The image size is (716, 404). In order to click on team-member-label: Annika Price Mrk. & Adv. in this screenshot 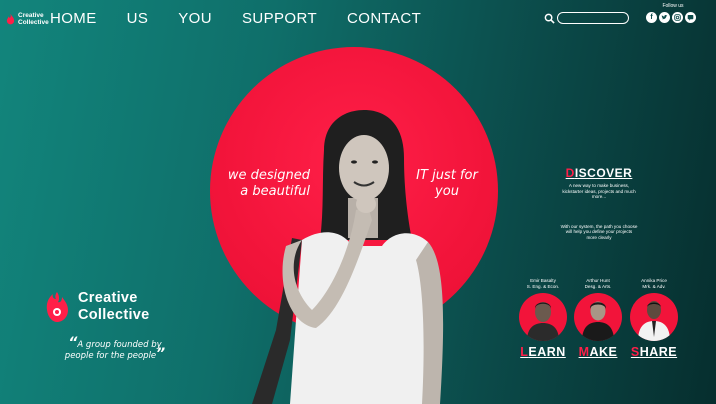, I will do `click(654, 284)`.